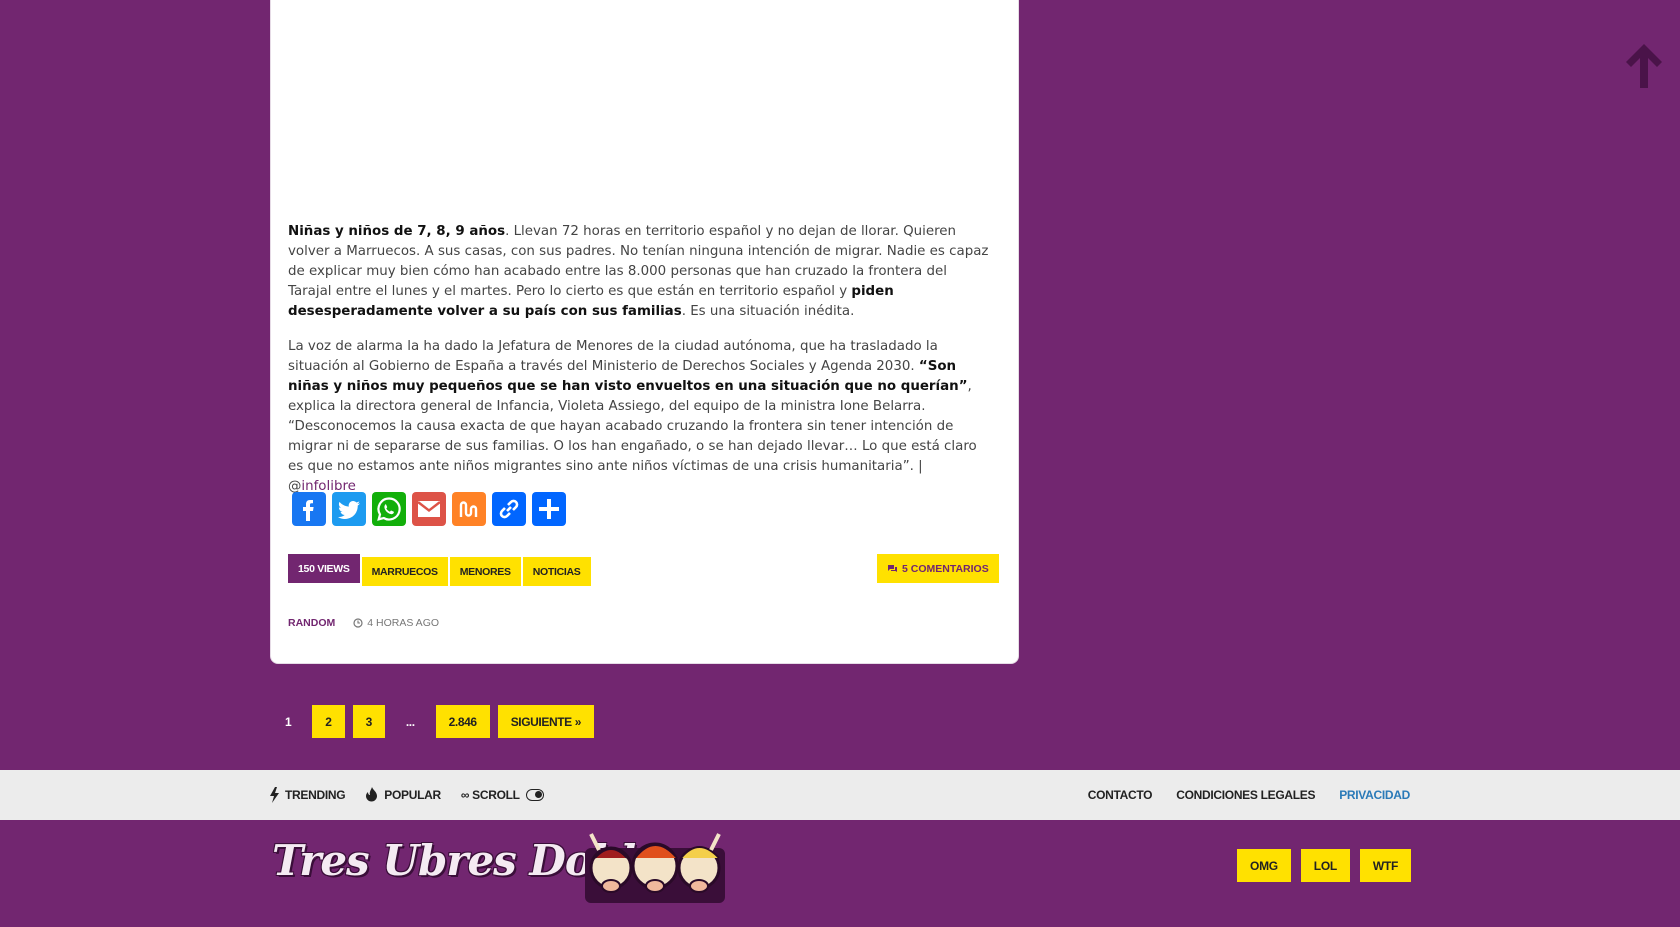  I want to click on post-meta: RANDOM 4 HORAS AGO, so click(363, 623).